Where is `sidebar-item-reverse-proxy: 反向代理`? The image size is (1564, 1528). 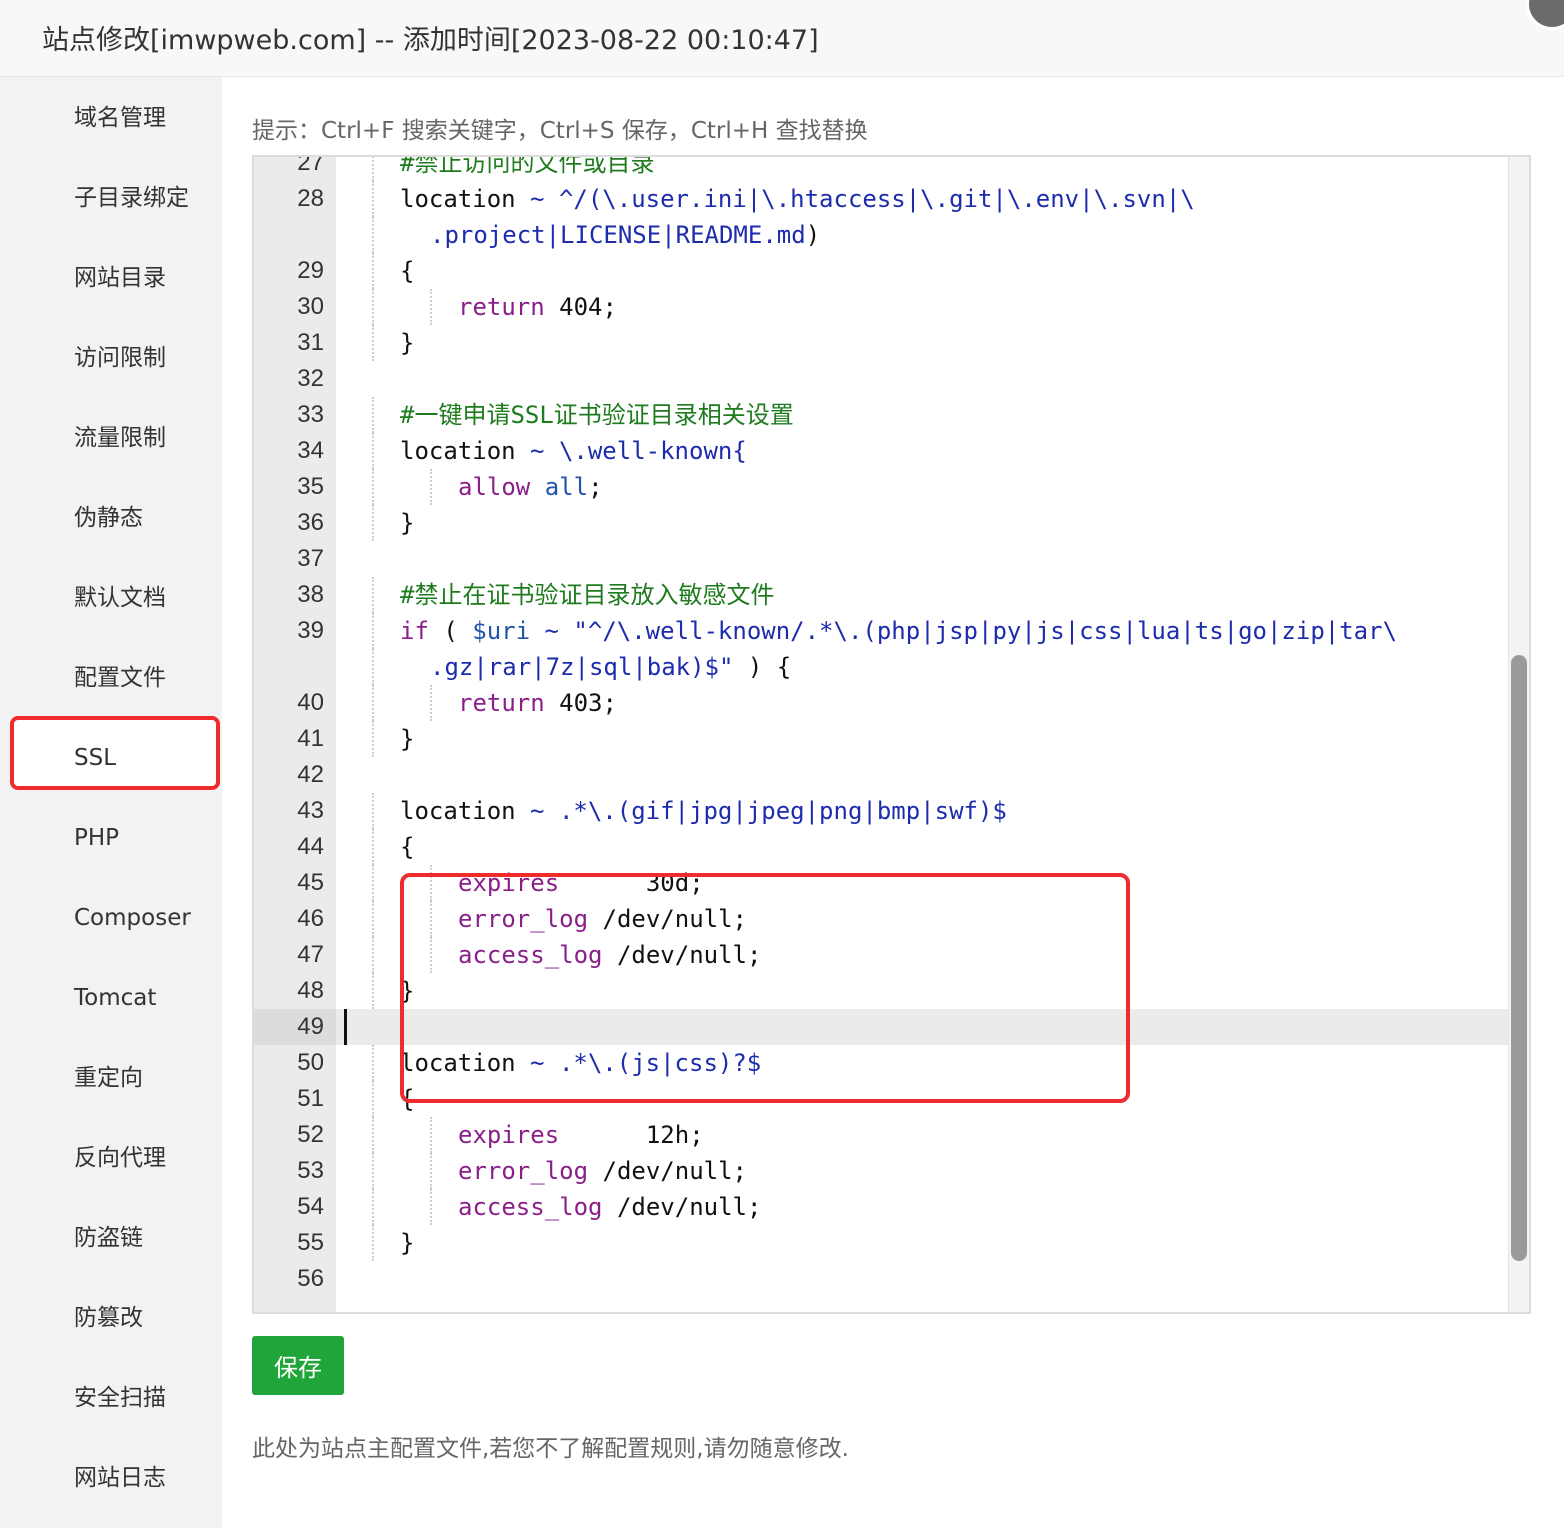
sidebar-item-reverse-proxy: 反向代理 is located at coordinates (120, 1158).